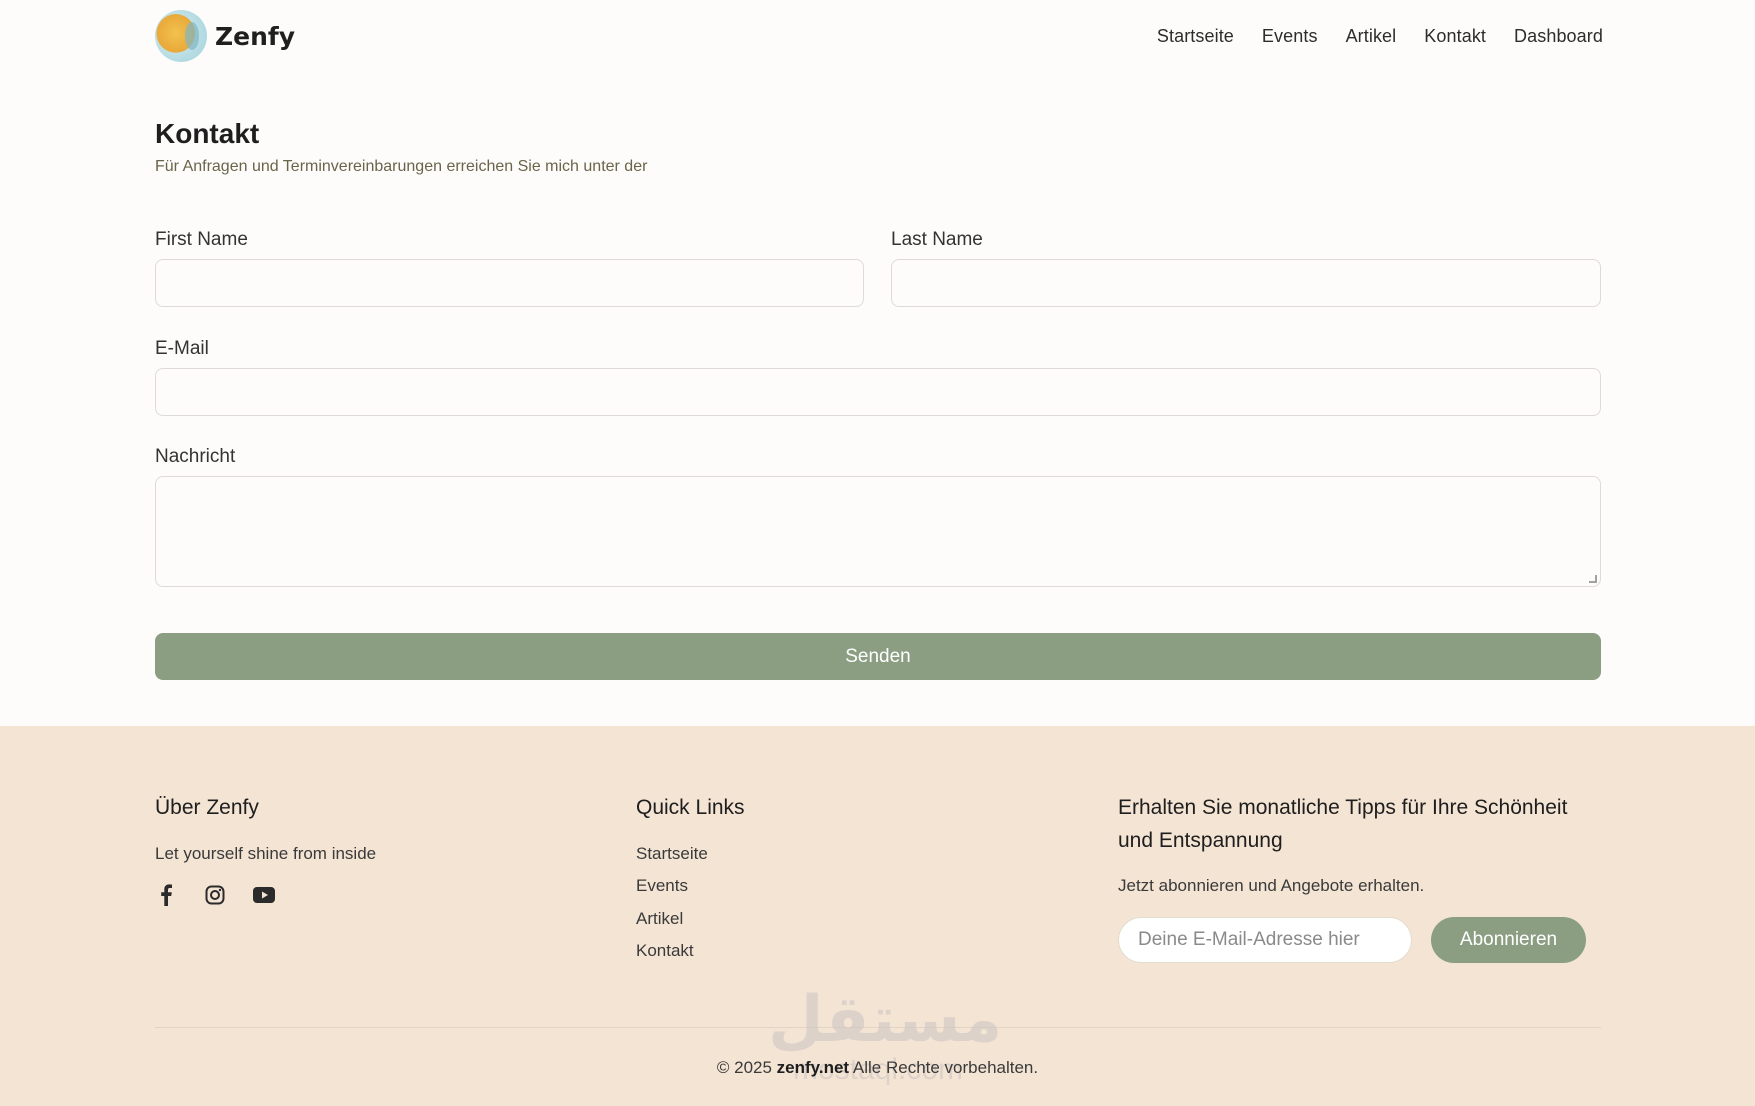 This screenshot has width=1755, height=1106. Describe the element at coordinates (1371, 36) in the screenshot. I see `nav-item-artikel: Artikel` at that location.